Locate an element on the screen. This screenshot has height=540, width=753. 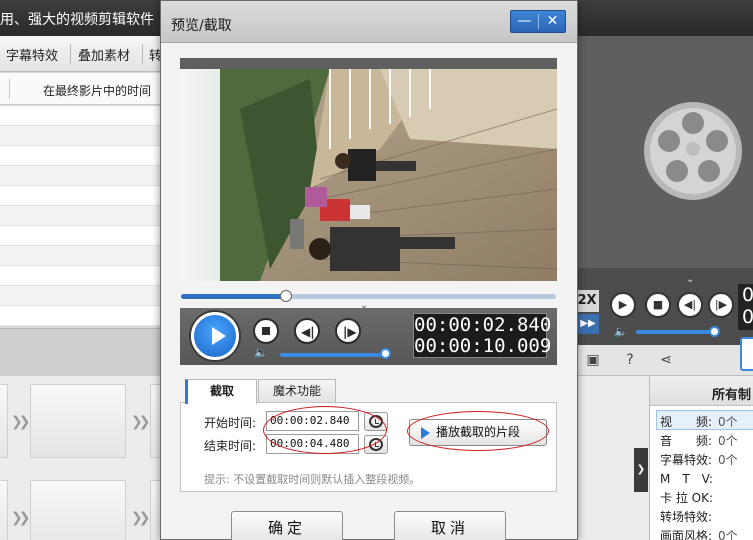
close-button: ✕ is located at coordinates (552, 21).